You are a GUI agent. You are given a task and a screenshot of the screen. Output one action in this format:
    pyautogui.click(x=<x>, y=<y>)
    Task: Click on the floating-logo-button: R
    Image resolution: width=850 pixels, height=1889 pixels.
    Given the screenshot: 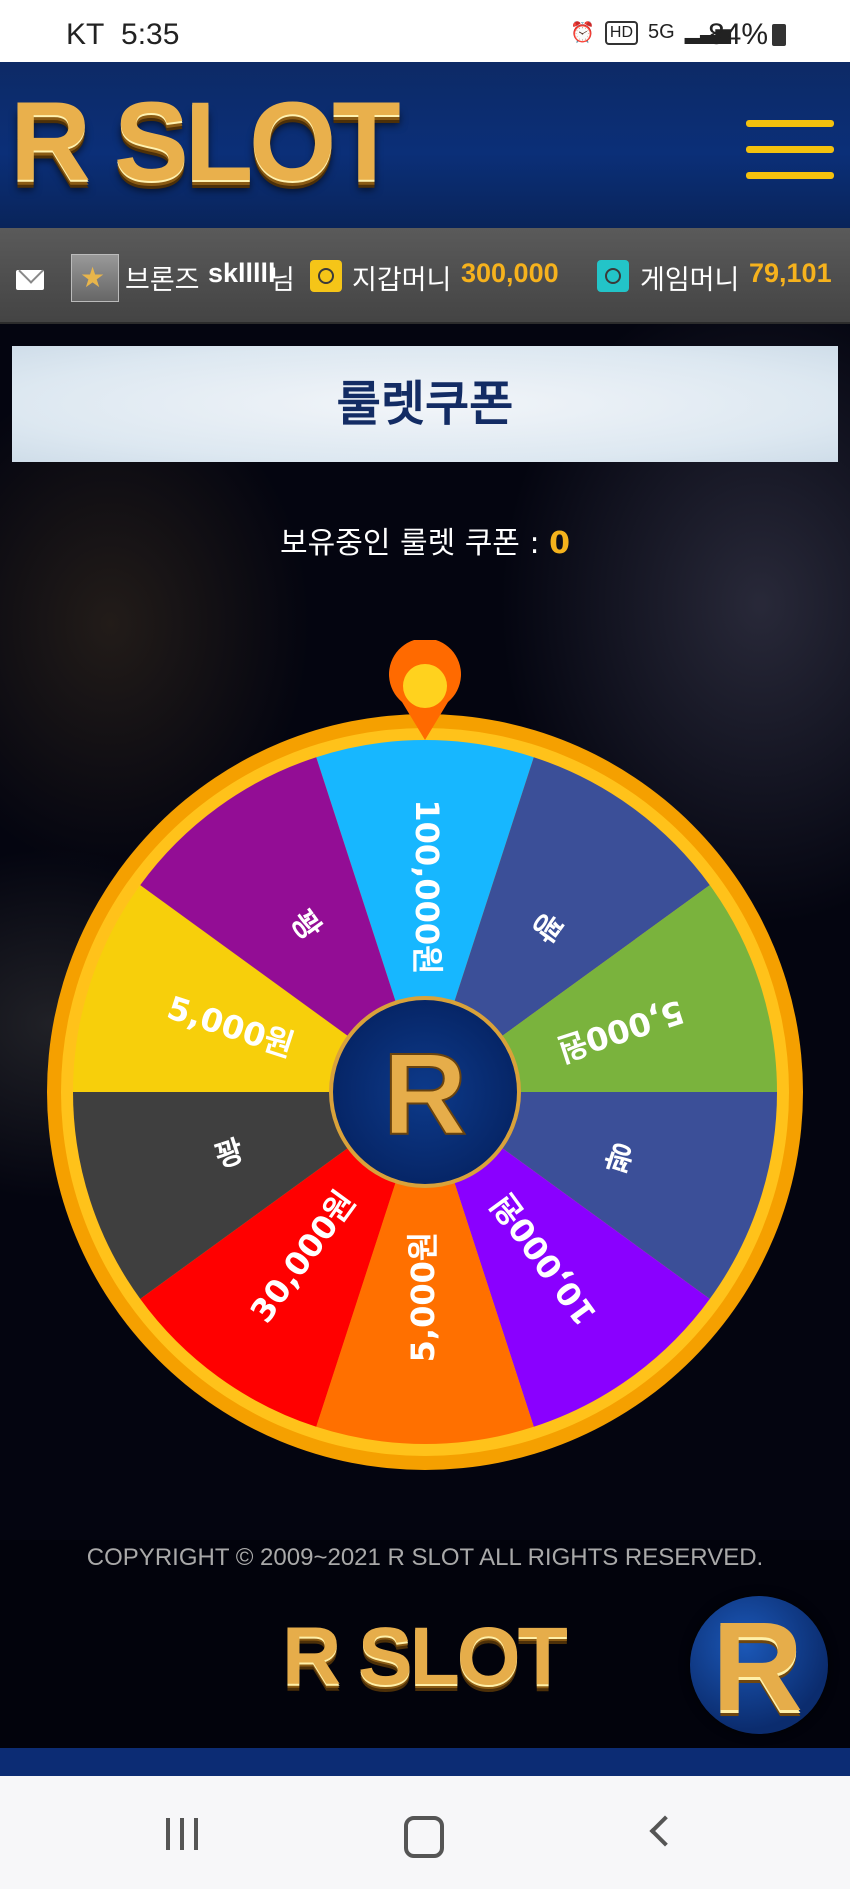 What is the action you would take?
    pyautogui.click(x=759, y=1666)
    